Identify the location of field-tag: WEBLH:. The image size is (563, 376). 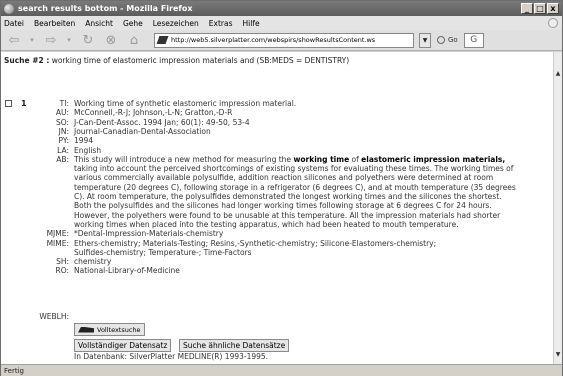
(54, 316).